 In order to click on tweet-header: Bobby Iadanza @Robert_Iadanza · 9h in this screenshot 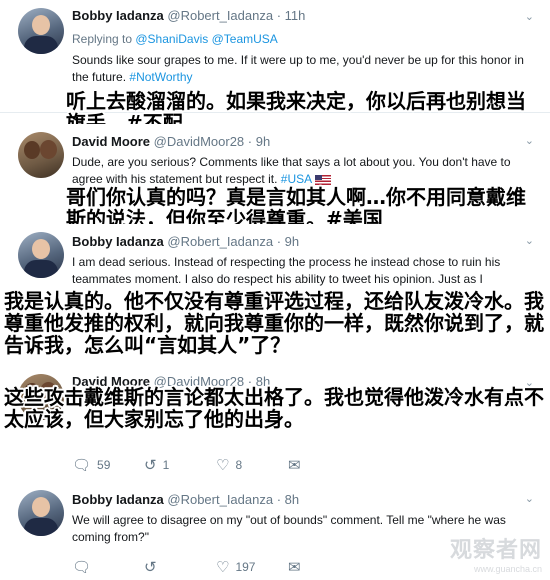, I will do `click(185, 241)`.